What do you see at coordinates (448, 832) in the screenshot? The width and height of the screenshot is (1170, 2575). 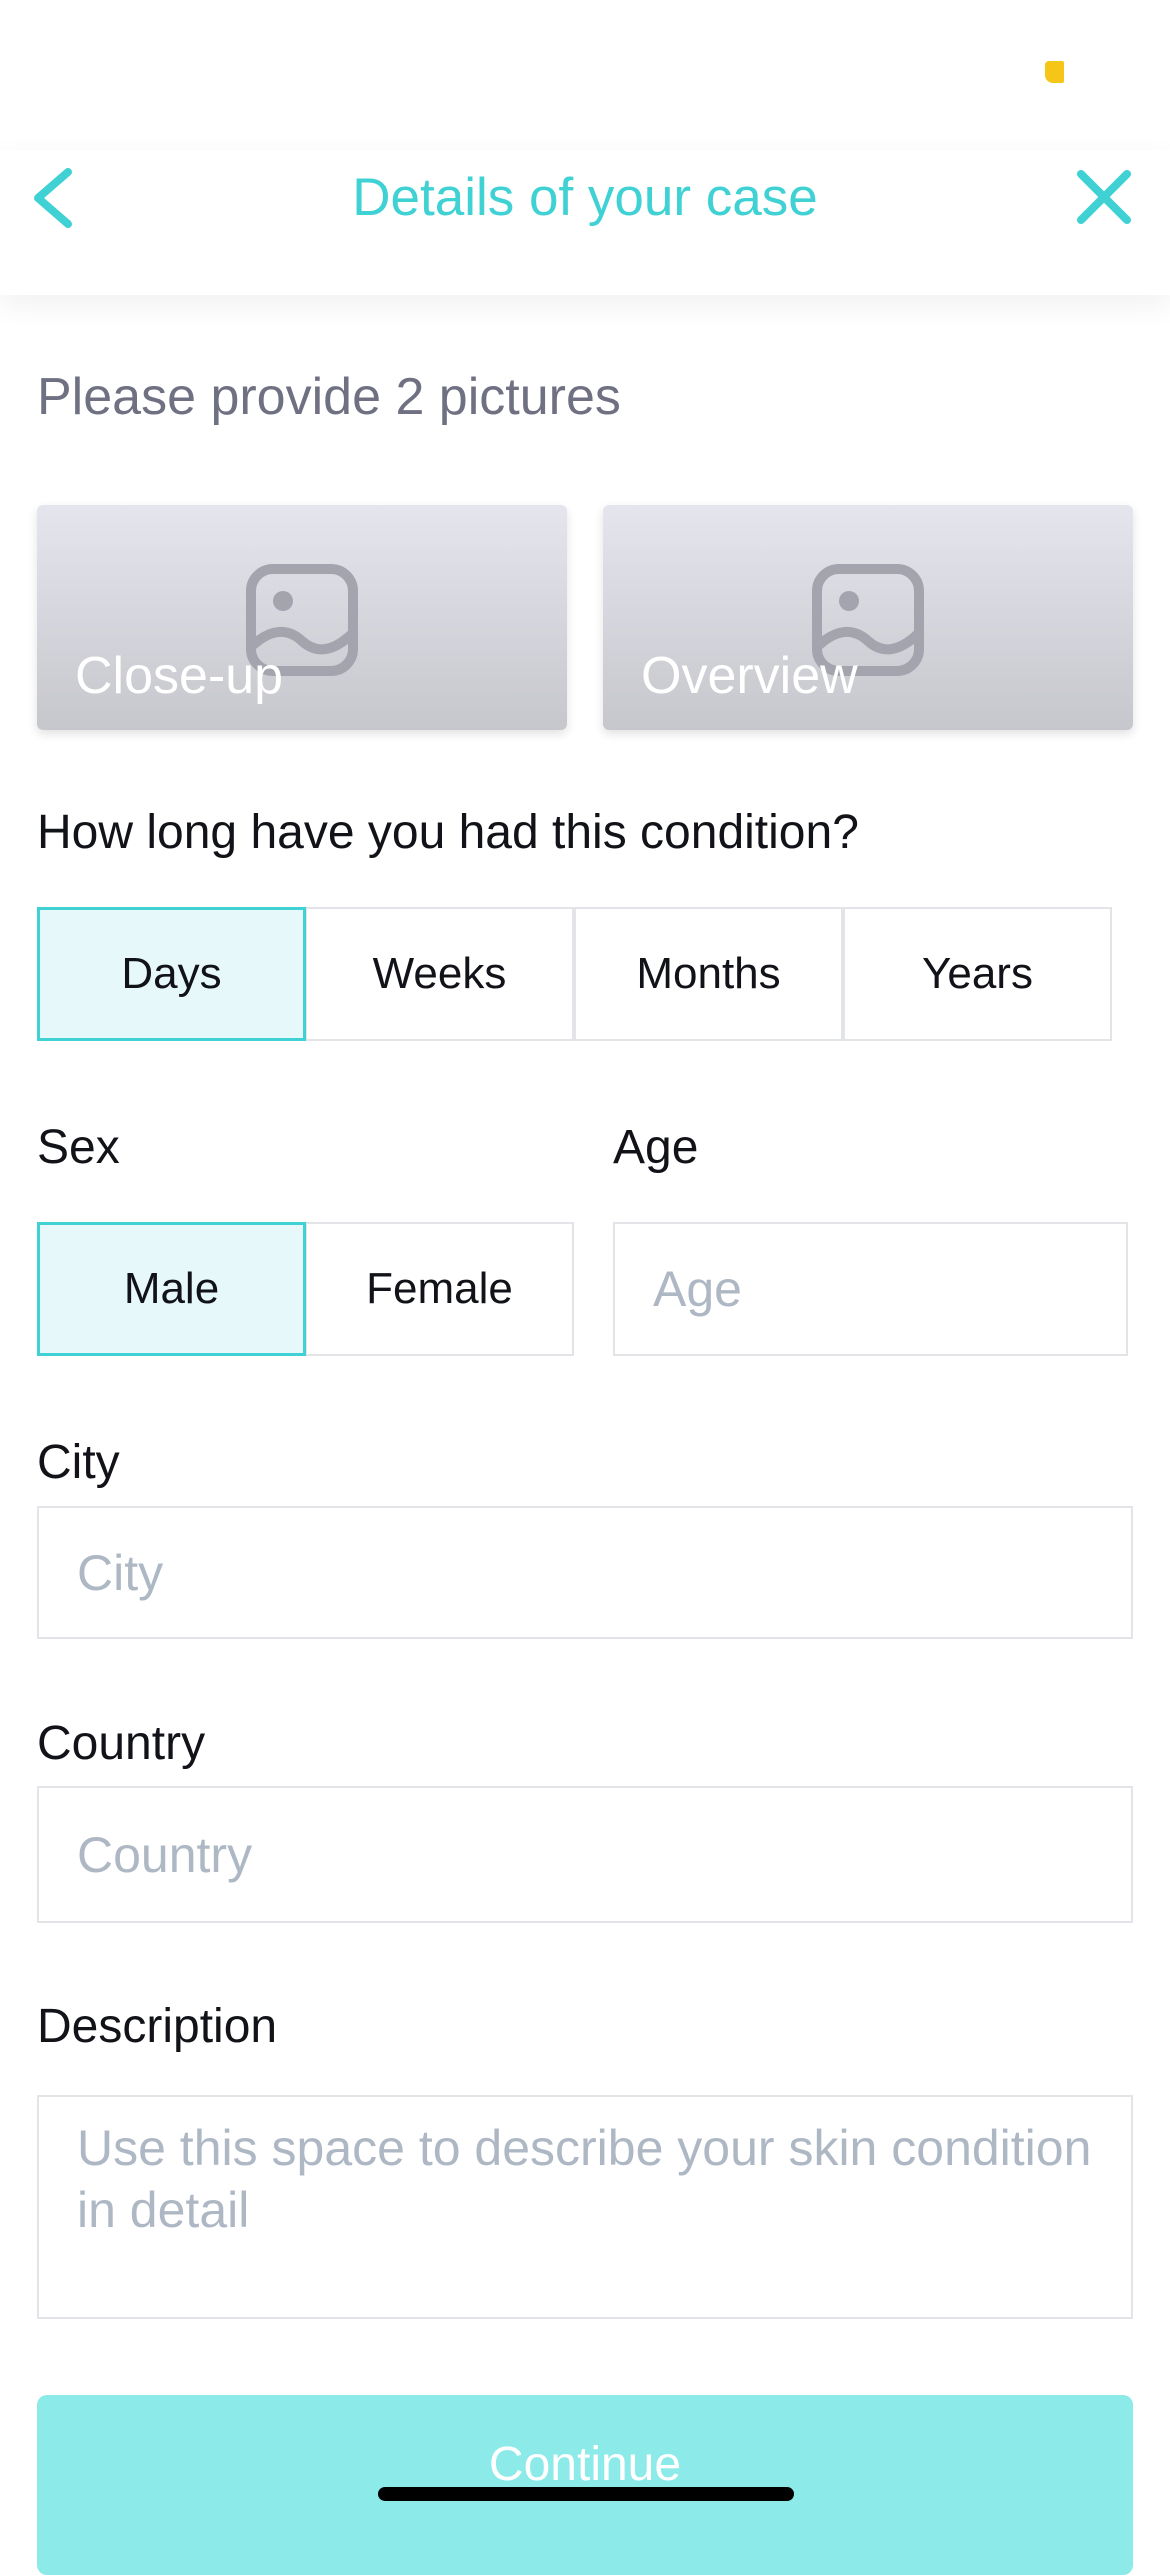 I see `duration-question: How long have you had this condition?` at bounding box center [448, 832].